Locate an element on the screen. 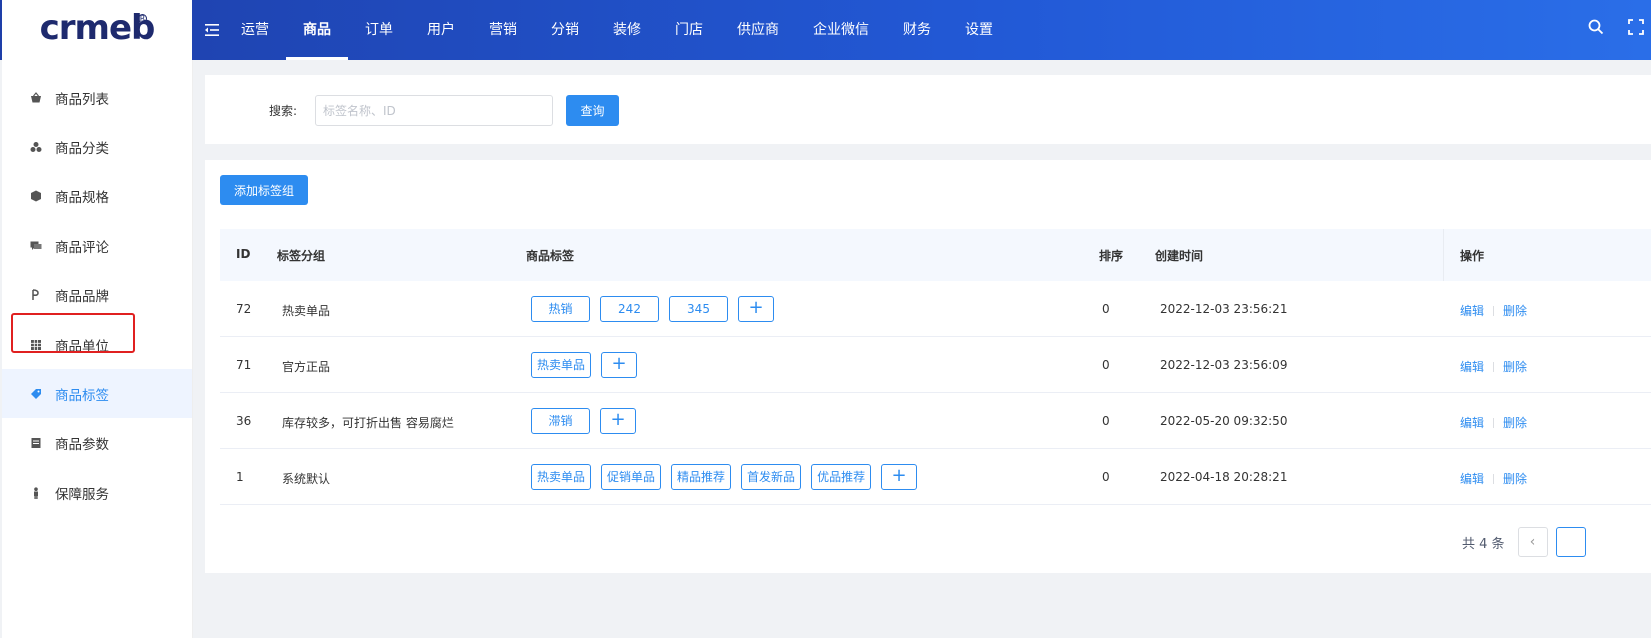  sidebar-item-label: 商品标签 is located at coordinates (82, 395).